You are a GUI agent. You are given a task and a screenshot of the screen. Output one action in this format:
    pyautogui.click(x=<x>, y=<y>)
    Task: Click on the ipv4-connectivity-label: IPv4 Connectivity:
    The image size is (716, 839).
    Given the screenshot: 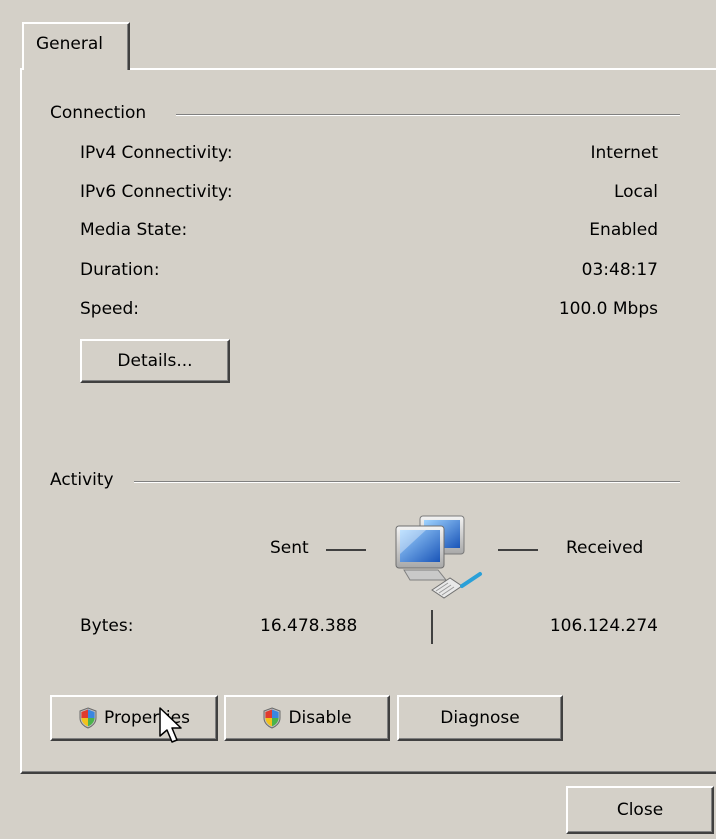 What is the action you would take?
    pyautogui.click(x=156, y=153)
    